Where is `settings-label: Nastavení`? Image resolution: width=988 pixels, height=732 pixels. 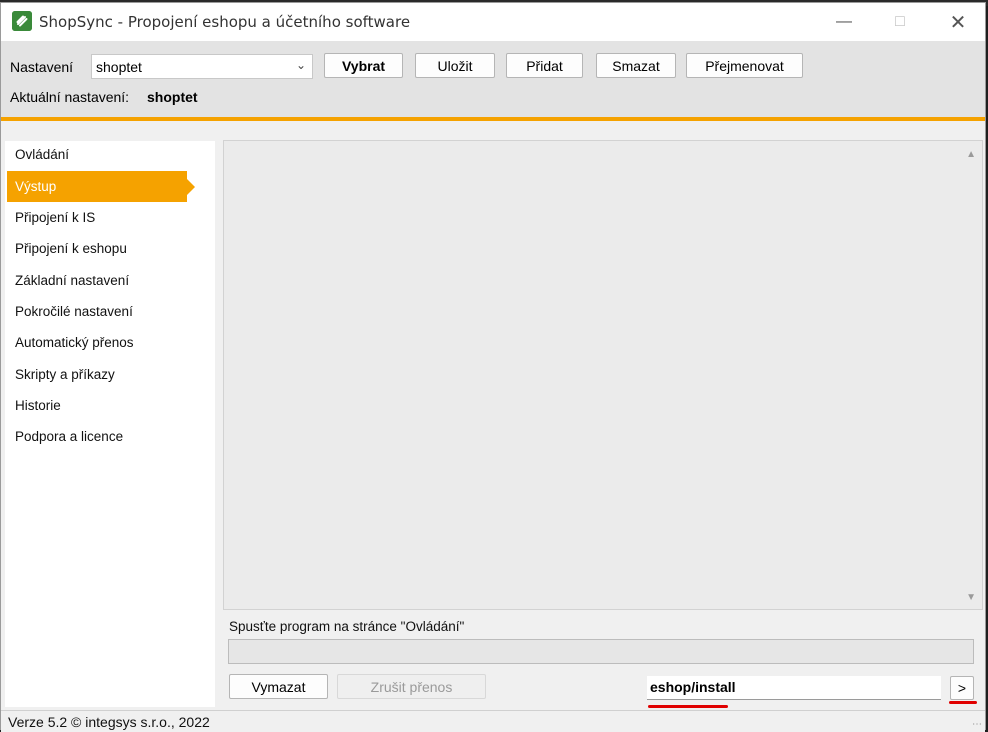
settings-label: Nastavení is located at coordinates (42, 67).